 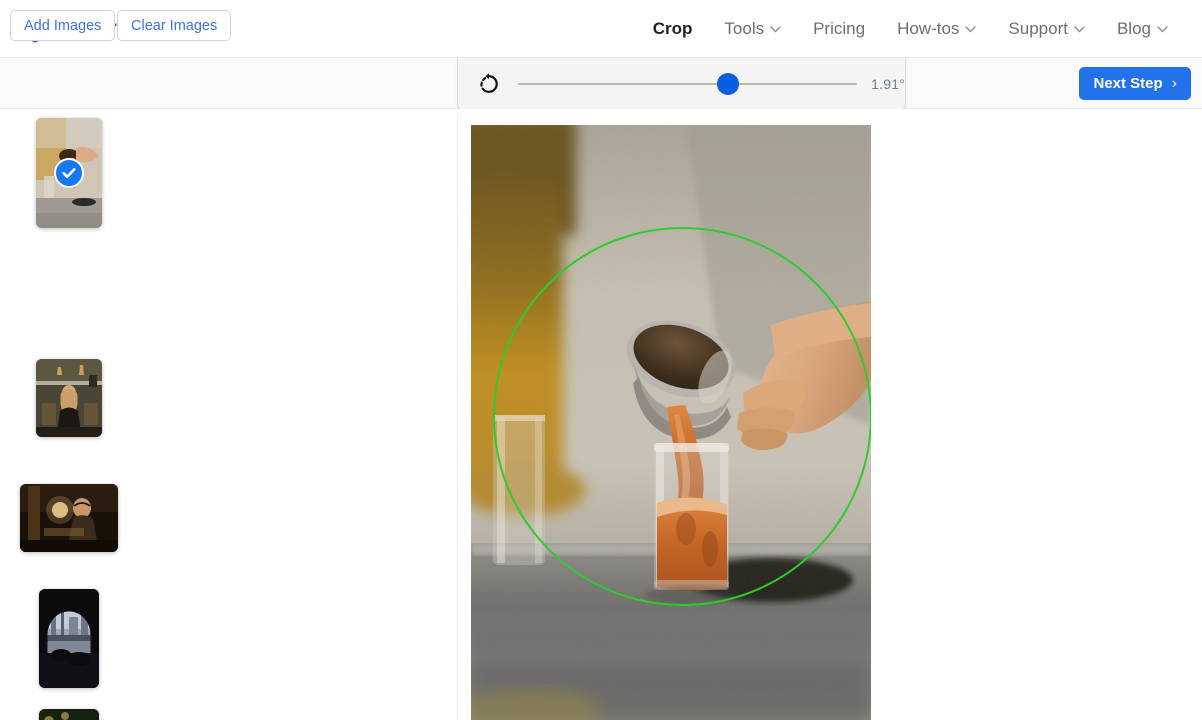 I want to click on thumbnail-item-craftsman-workshop, so click(x=69, y=518).